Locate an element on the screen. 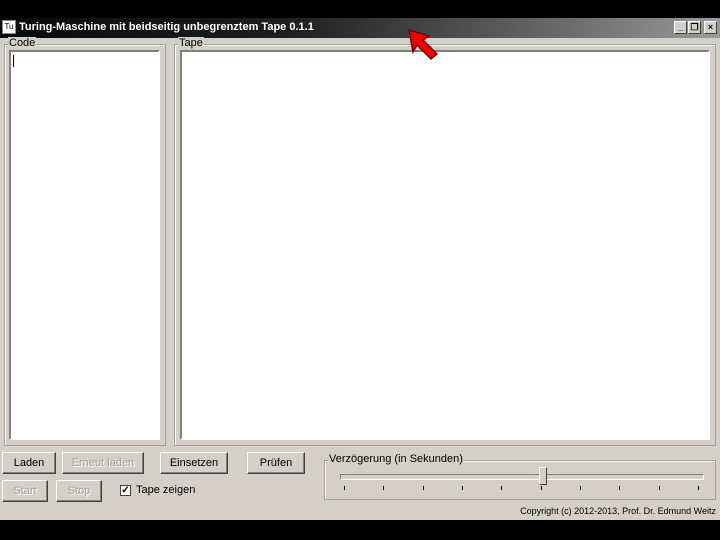  tape-zeigen-checkbox: ✓ is located at coordinates (125, 490).